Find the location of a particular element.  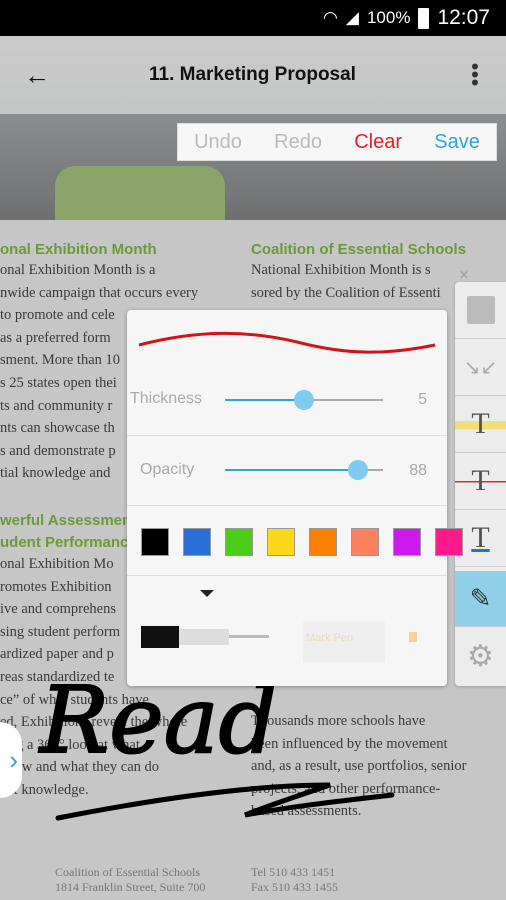

fountain-pen-icon is located at coordinates (206, 637).